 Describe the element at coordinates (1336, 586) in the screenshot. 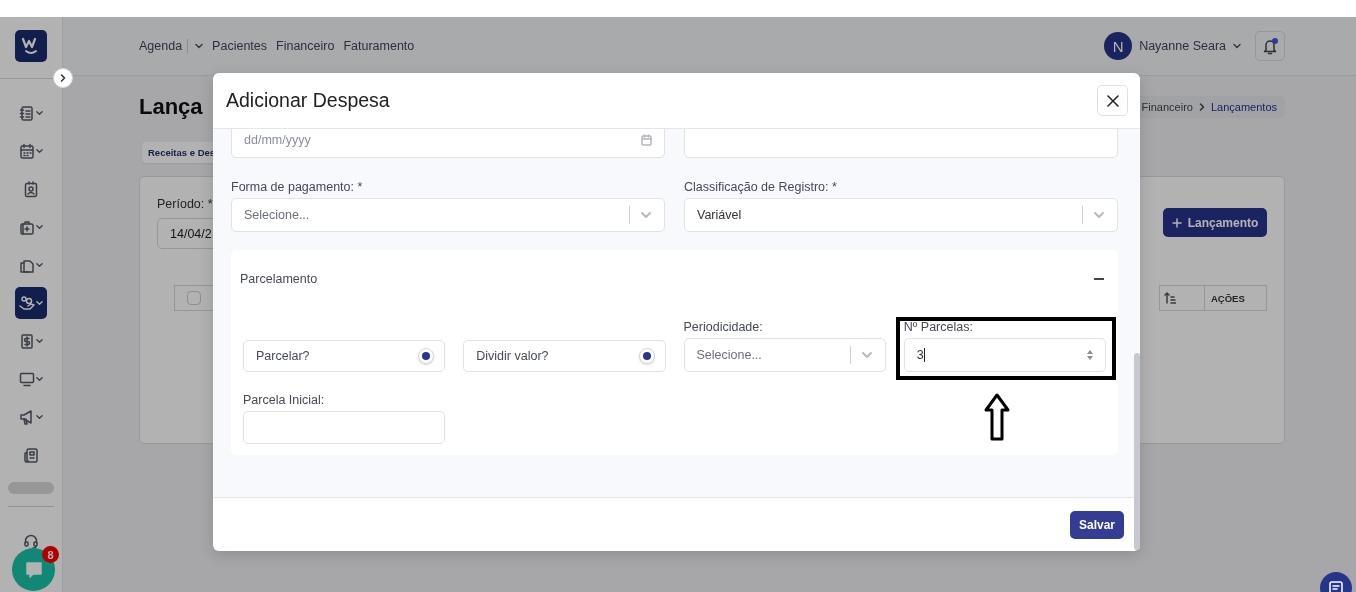

I see `message-icon` at that location.